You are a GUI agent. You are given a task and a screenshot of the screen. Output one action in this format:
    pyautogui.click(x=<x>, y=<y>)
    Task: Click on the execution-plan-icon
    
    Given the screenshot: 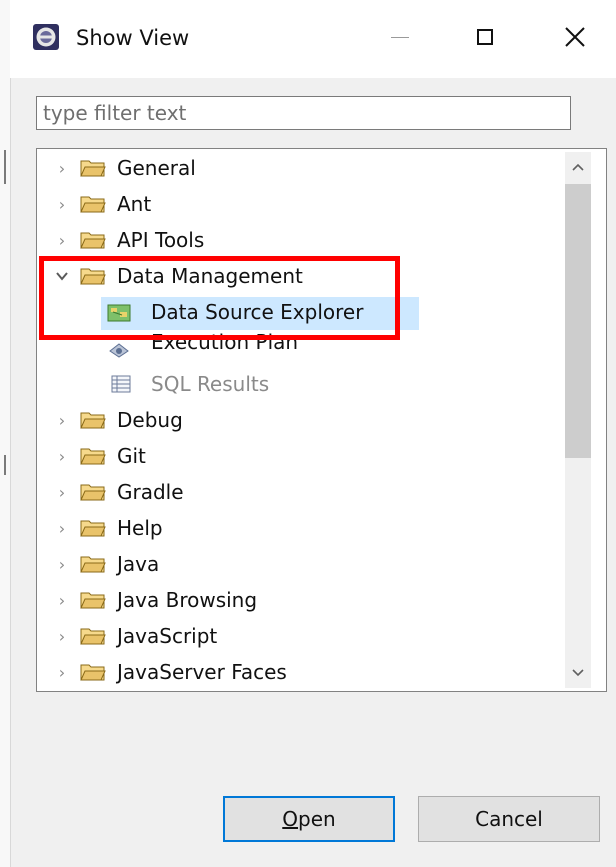 What is the action you would take?
    pyautogui.click(x=119, y=350)
    